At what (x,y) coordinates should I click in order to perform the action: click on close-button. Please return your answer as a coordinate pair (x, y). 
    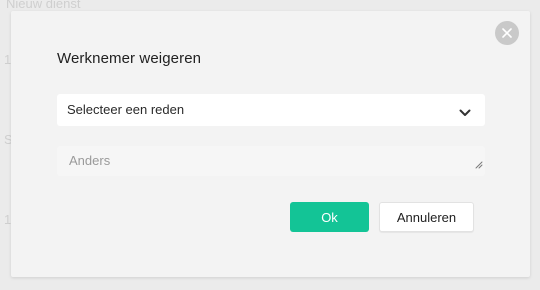
    Looking at the image, I should click on (507, 33).